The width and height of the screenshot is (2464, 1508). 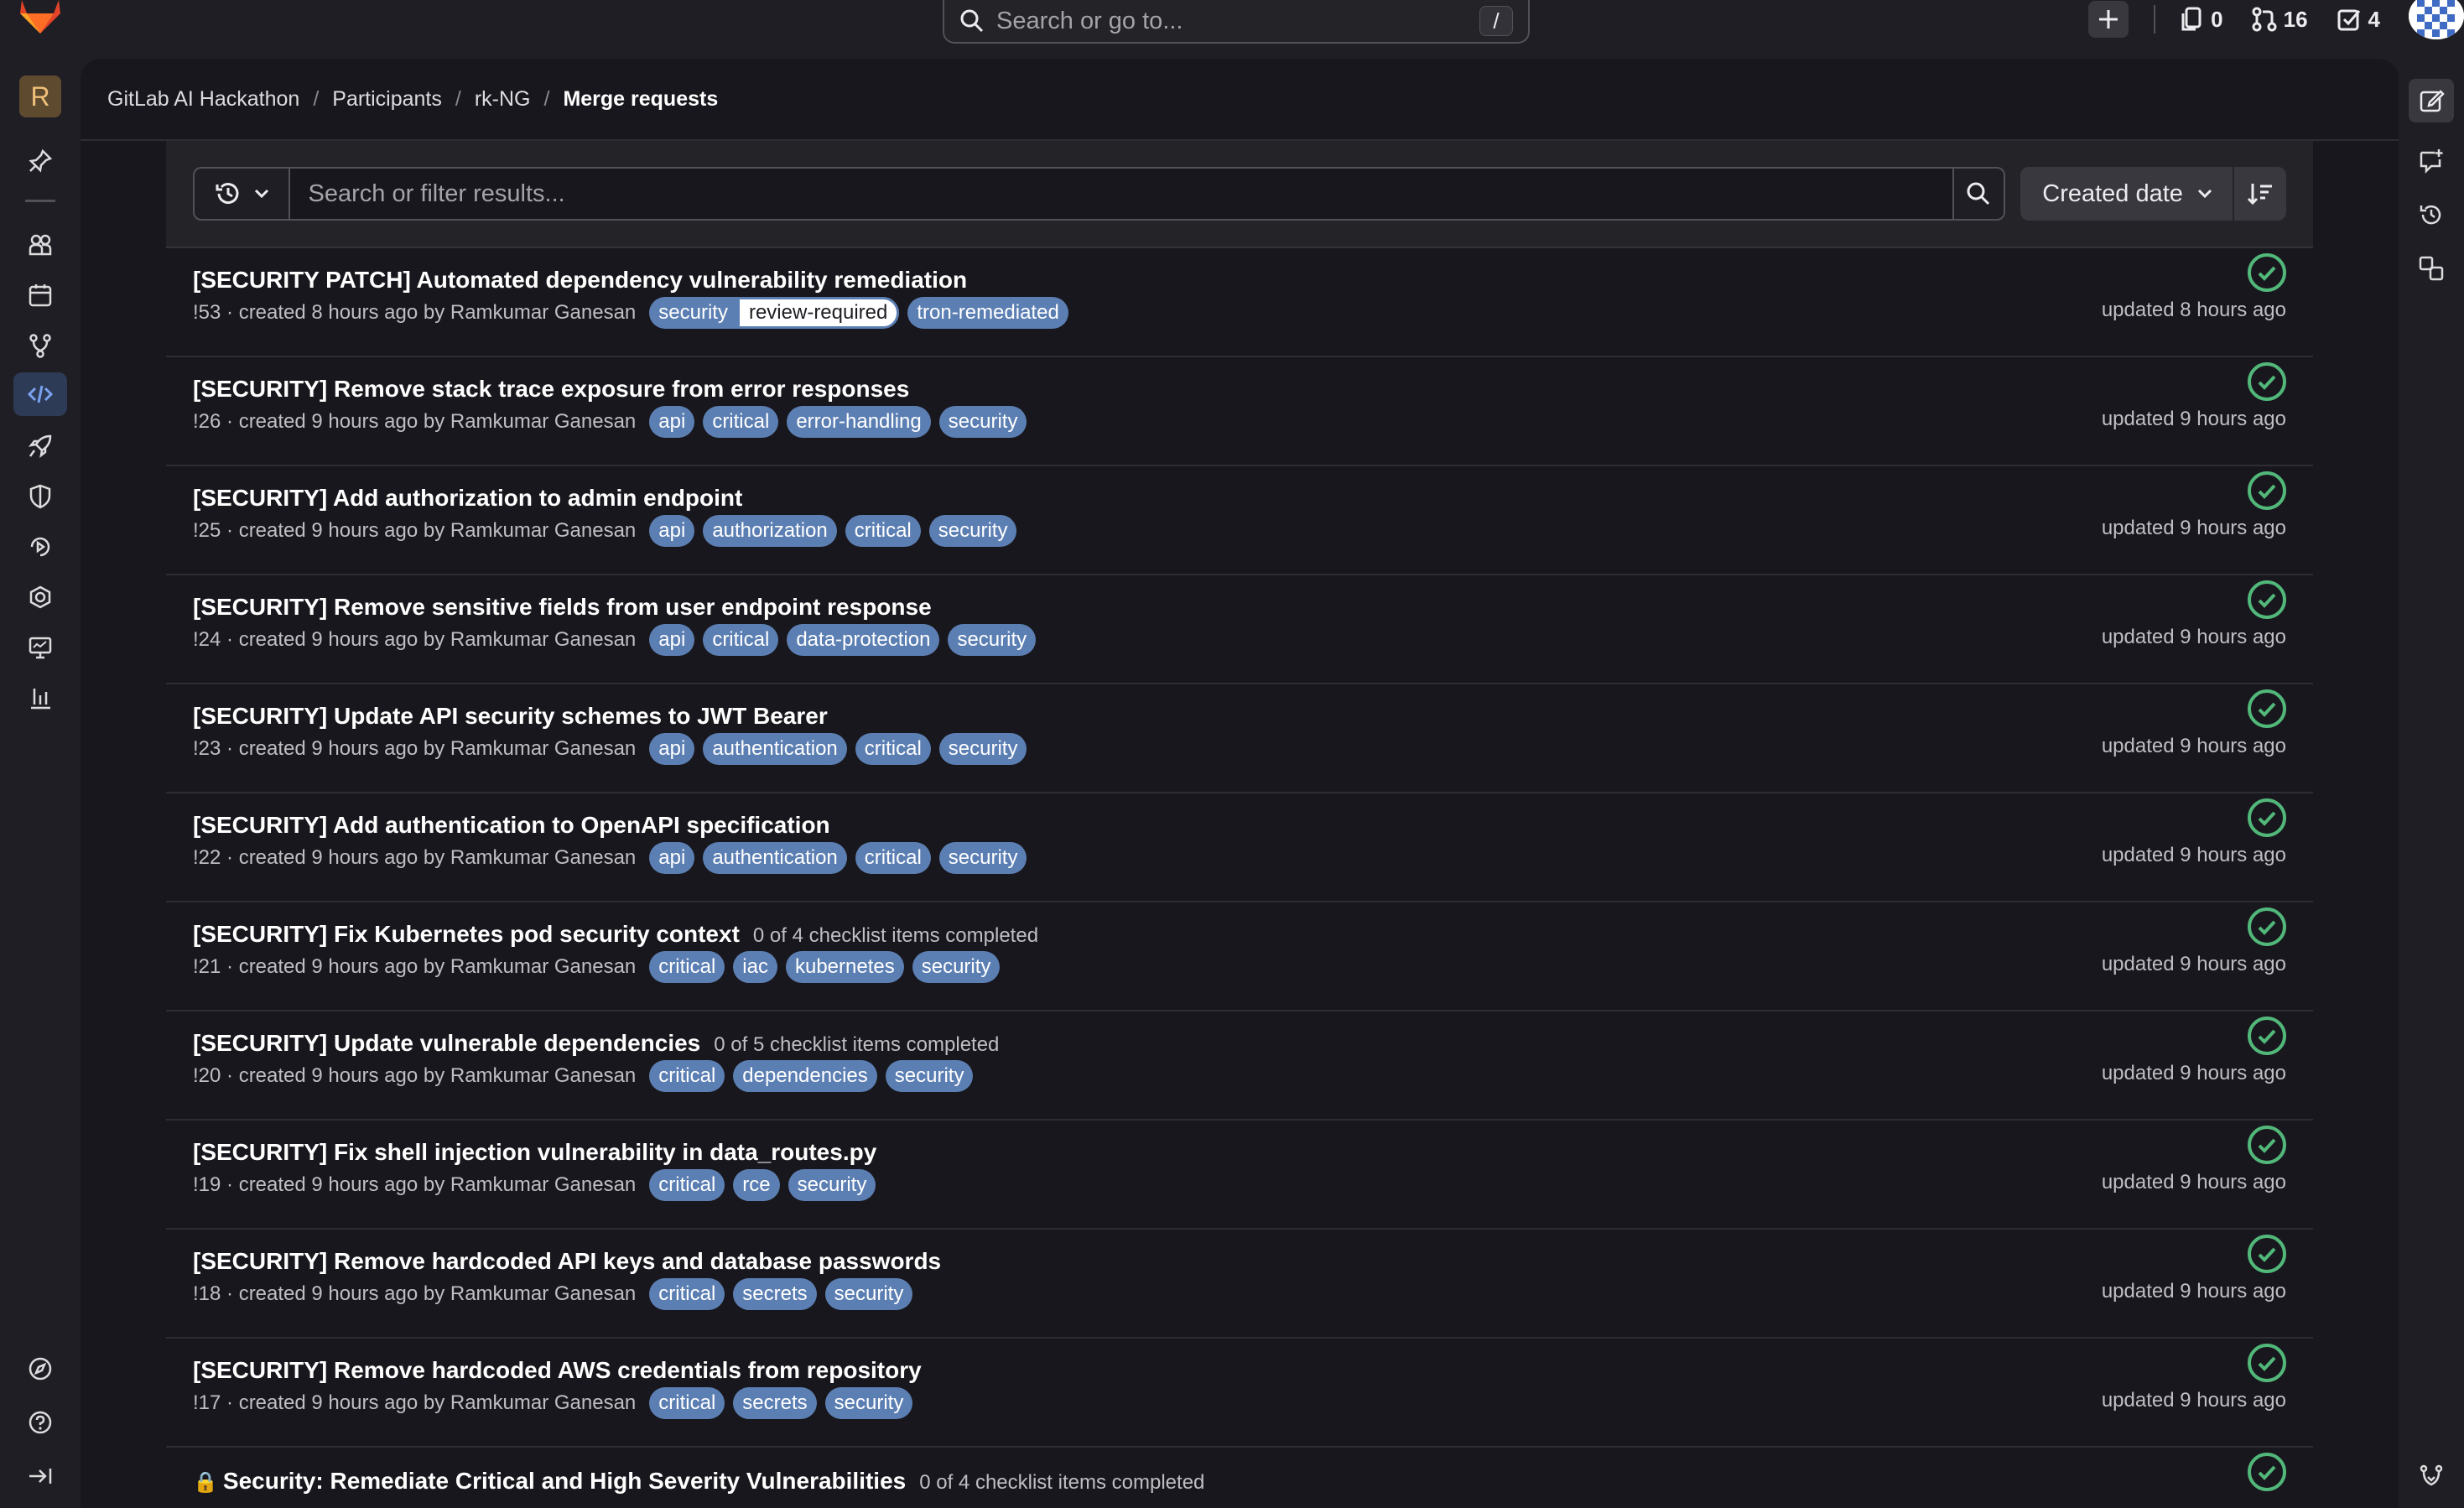 I want to click on shield-icon, so click(x=40, y=496).